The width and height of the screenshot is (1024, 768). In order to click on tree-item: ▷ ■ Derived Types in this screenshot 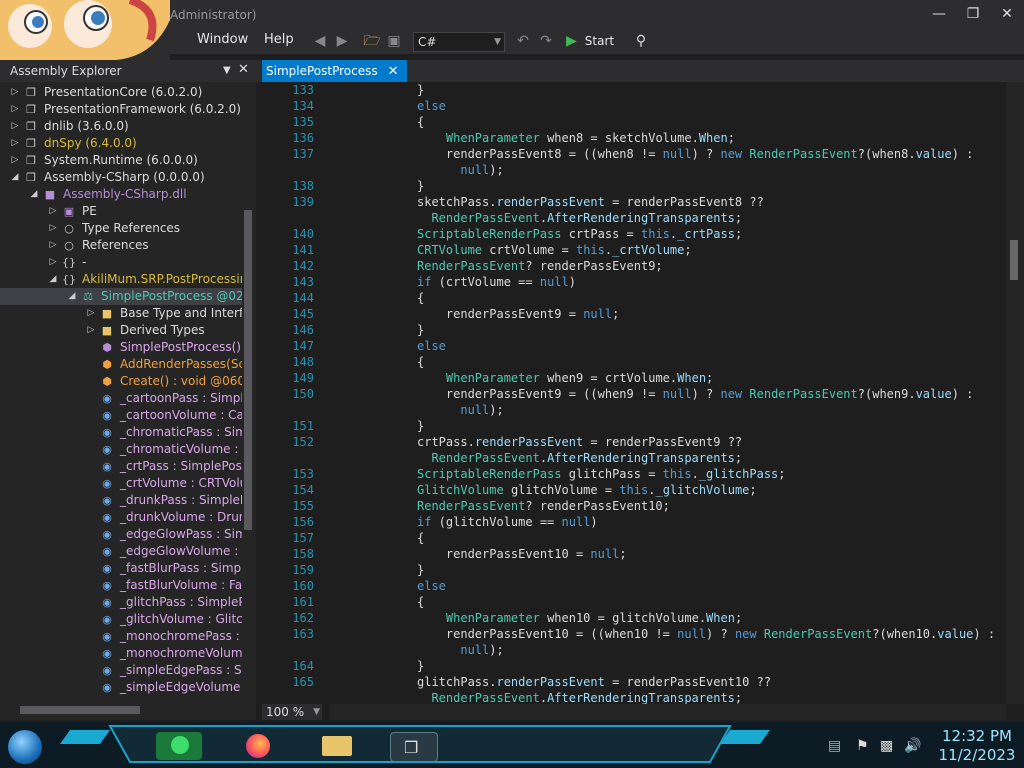, I will do `click(121, 330)`.